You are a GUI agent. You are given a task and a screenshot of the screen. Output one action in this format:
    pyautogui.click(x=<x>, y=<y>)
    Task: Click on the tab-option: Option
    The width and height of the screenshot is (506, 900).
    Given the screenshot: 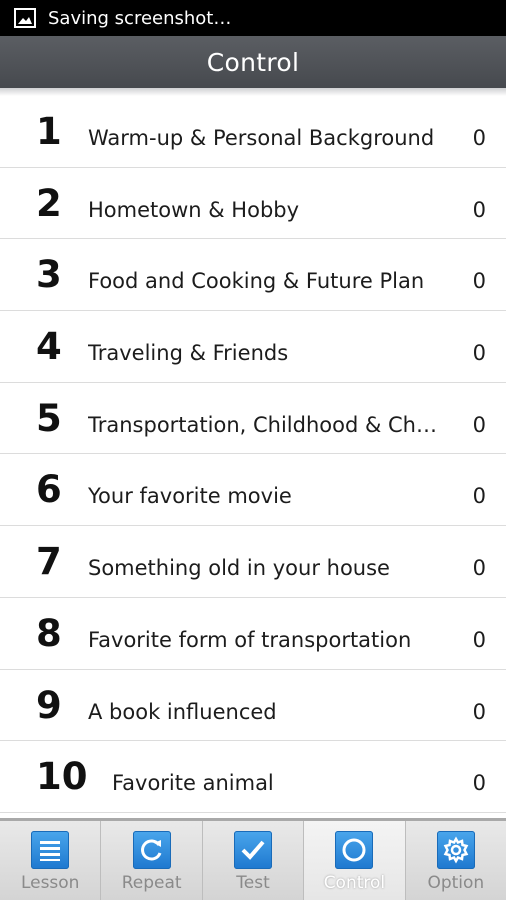 What is the action you would take?
    pyautogui.click(x=456, y=860)
    